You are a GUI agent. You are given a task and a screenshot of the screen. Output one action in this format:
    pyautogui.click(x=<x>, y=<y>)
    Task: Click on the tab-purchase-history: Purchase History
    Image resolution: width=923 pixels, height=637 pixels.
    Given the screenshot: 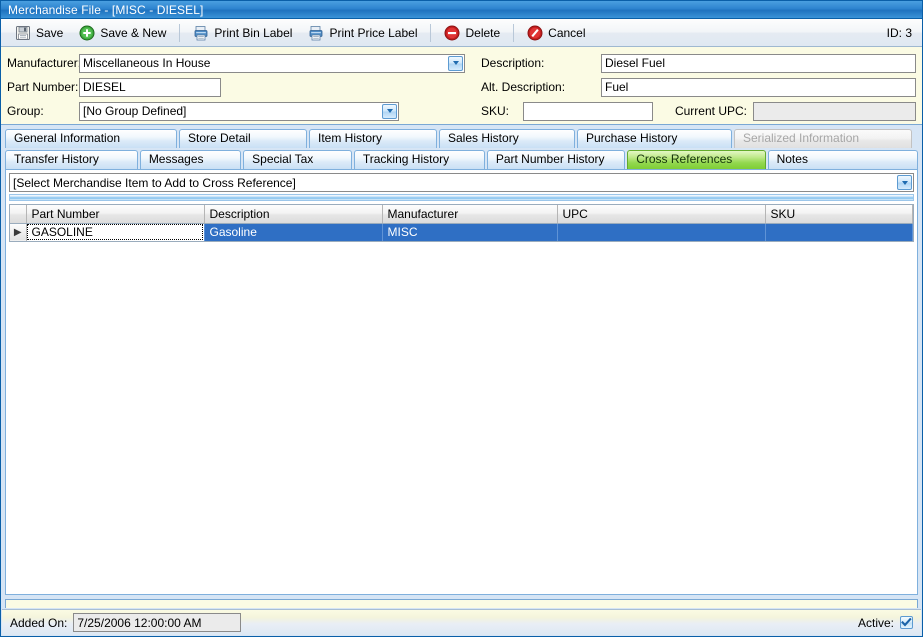 What is the action you would take?
    pyautogui.click(x=654, y=138)
    